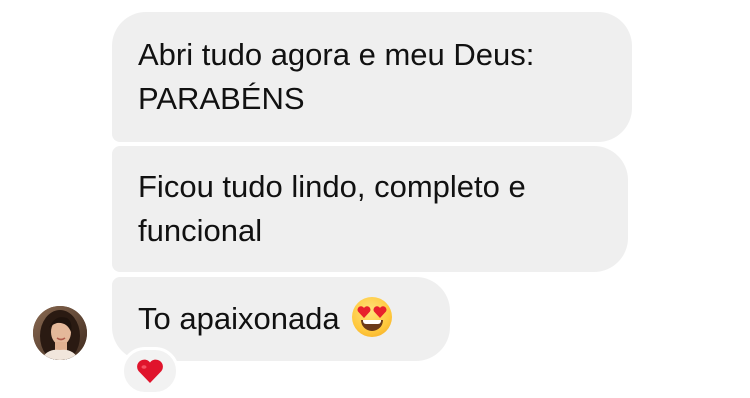 The width and height of the screenshot is (750, 398). I want to click on message-text: Ficou tudo lindo, completo e funcional, so click(332, 208).